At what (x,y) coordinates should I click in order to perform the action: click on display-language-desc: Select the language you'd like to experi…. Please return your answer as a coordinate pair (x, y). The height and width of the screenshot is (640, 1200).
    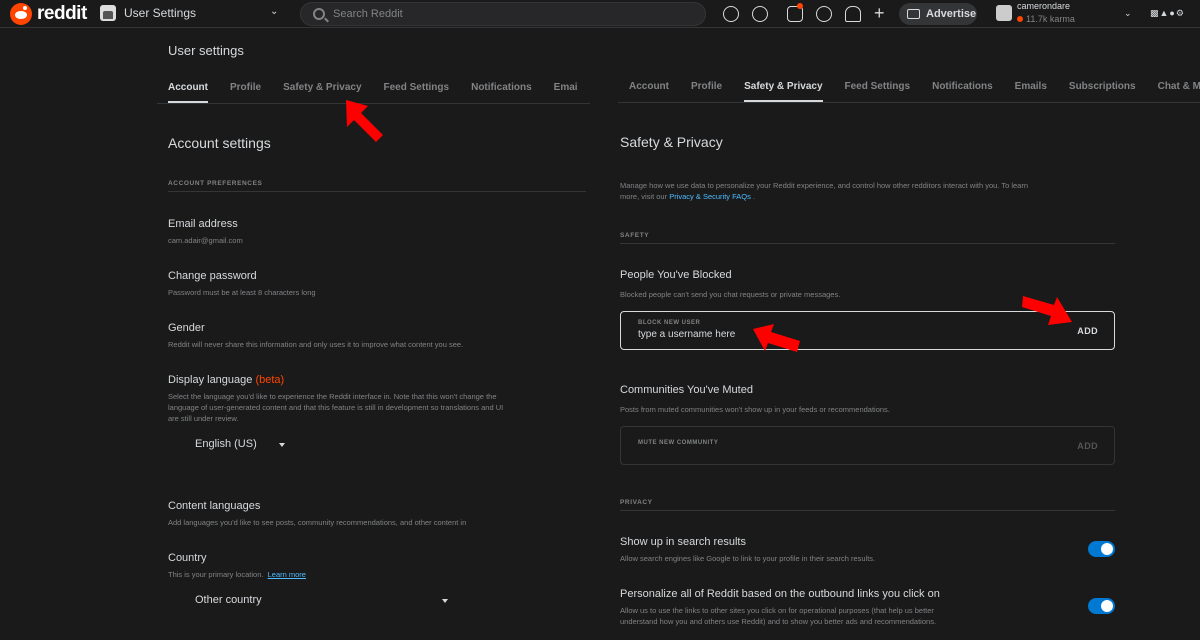
    Looking at the image, I should click on (335, 407).